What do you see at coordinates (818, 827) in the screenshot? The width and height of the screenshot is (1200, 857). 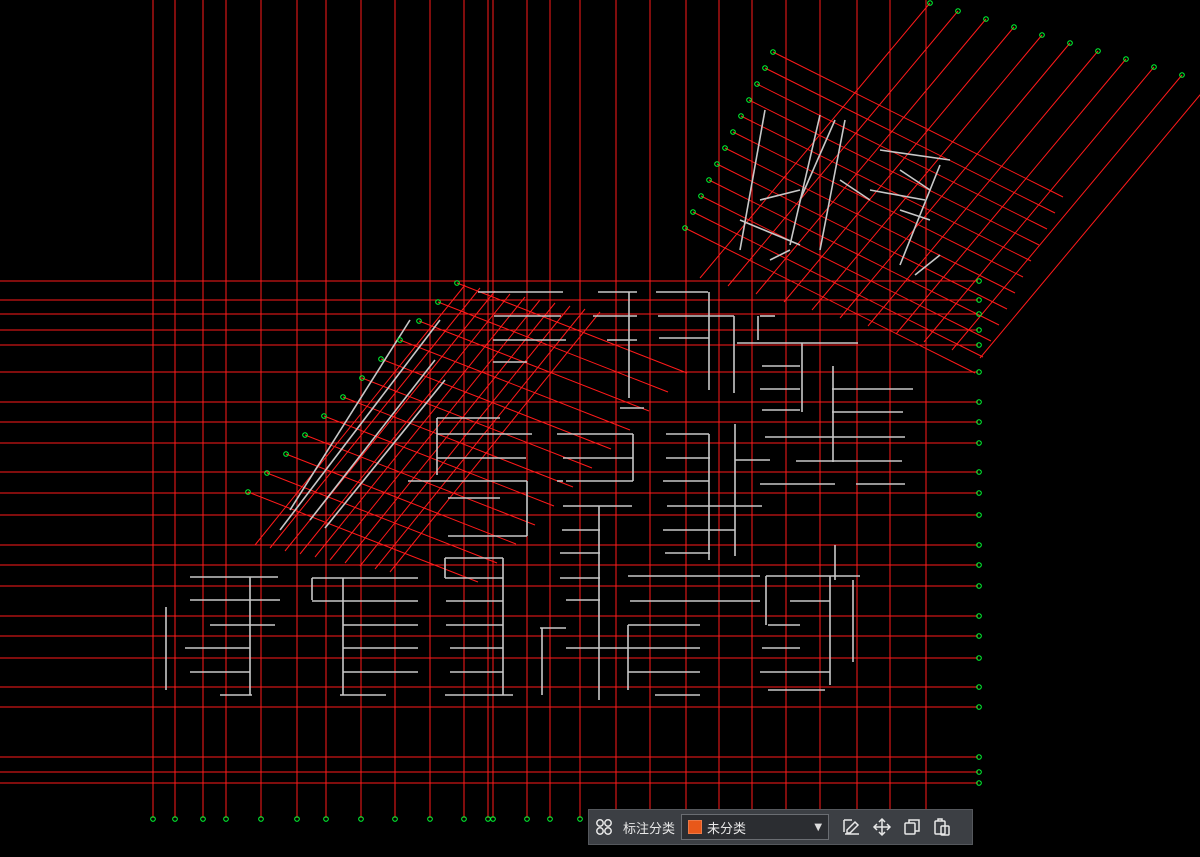 I see `chevron-down-icon: ▼` at bounding box center [818, 827].